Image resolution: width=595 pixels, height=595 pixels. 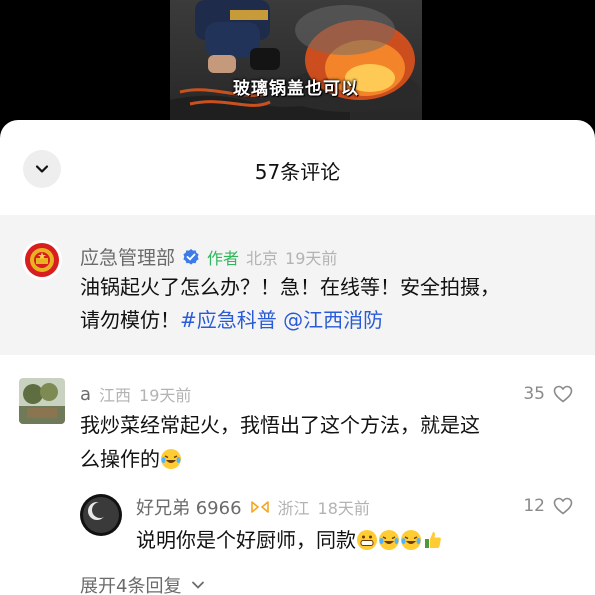 I want to click on user-avatar, so click(x=42, y=401).